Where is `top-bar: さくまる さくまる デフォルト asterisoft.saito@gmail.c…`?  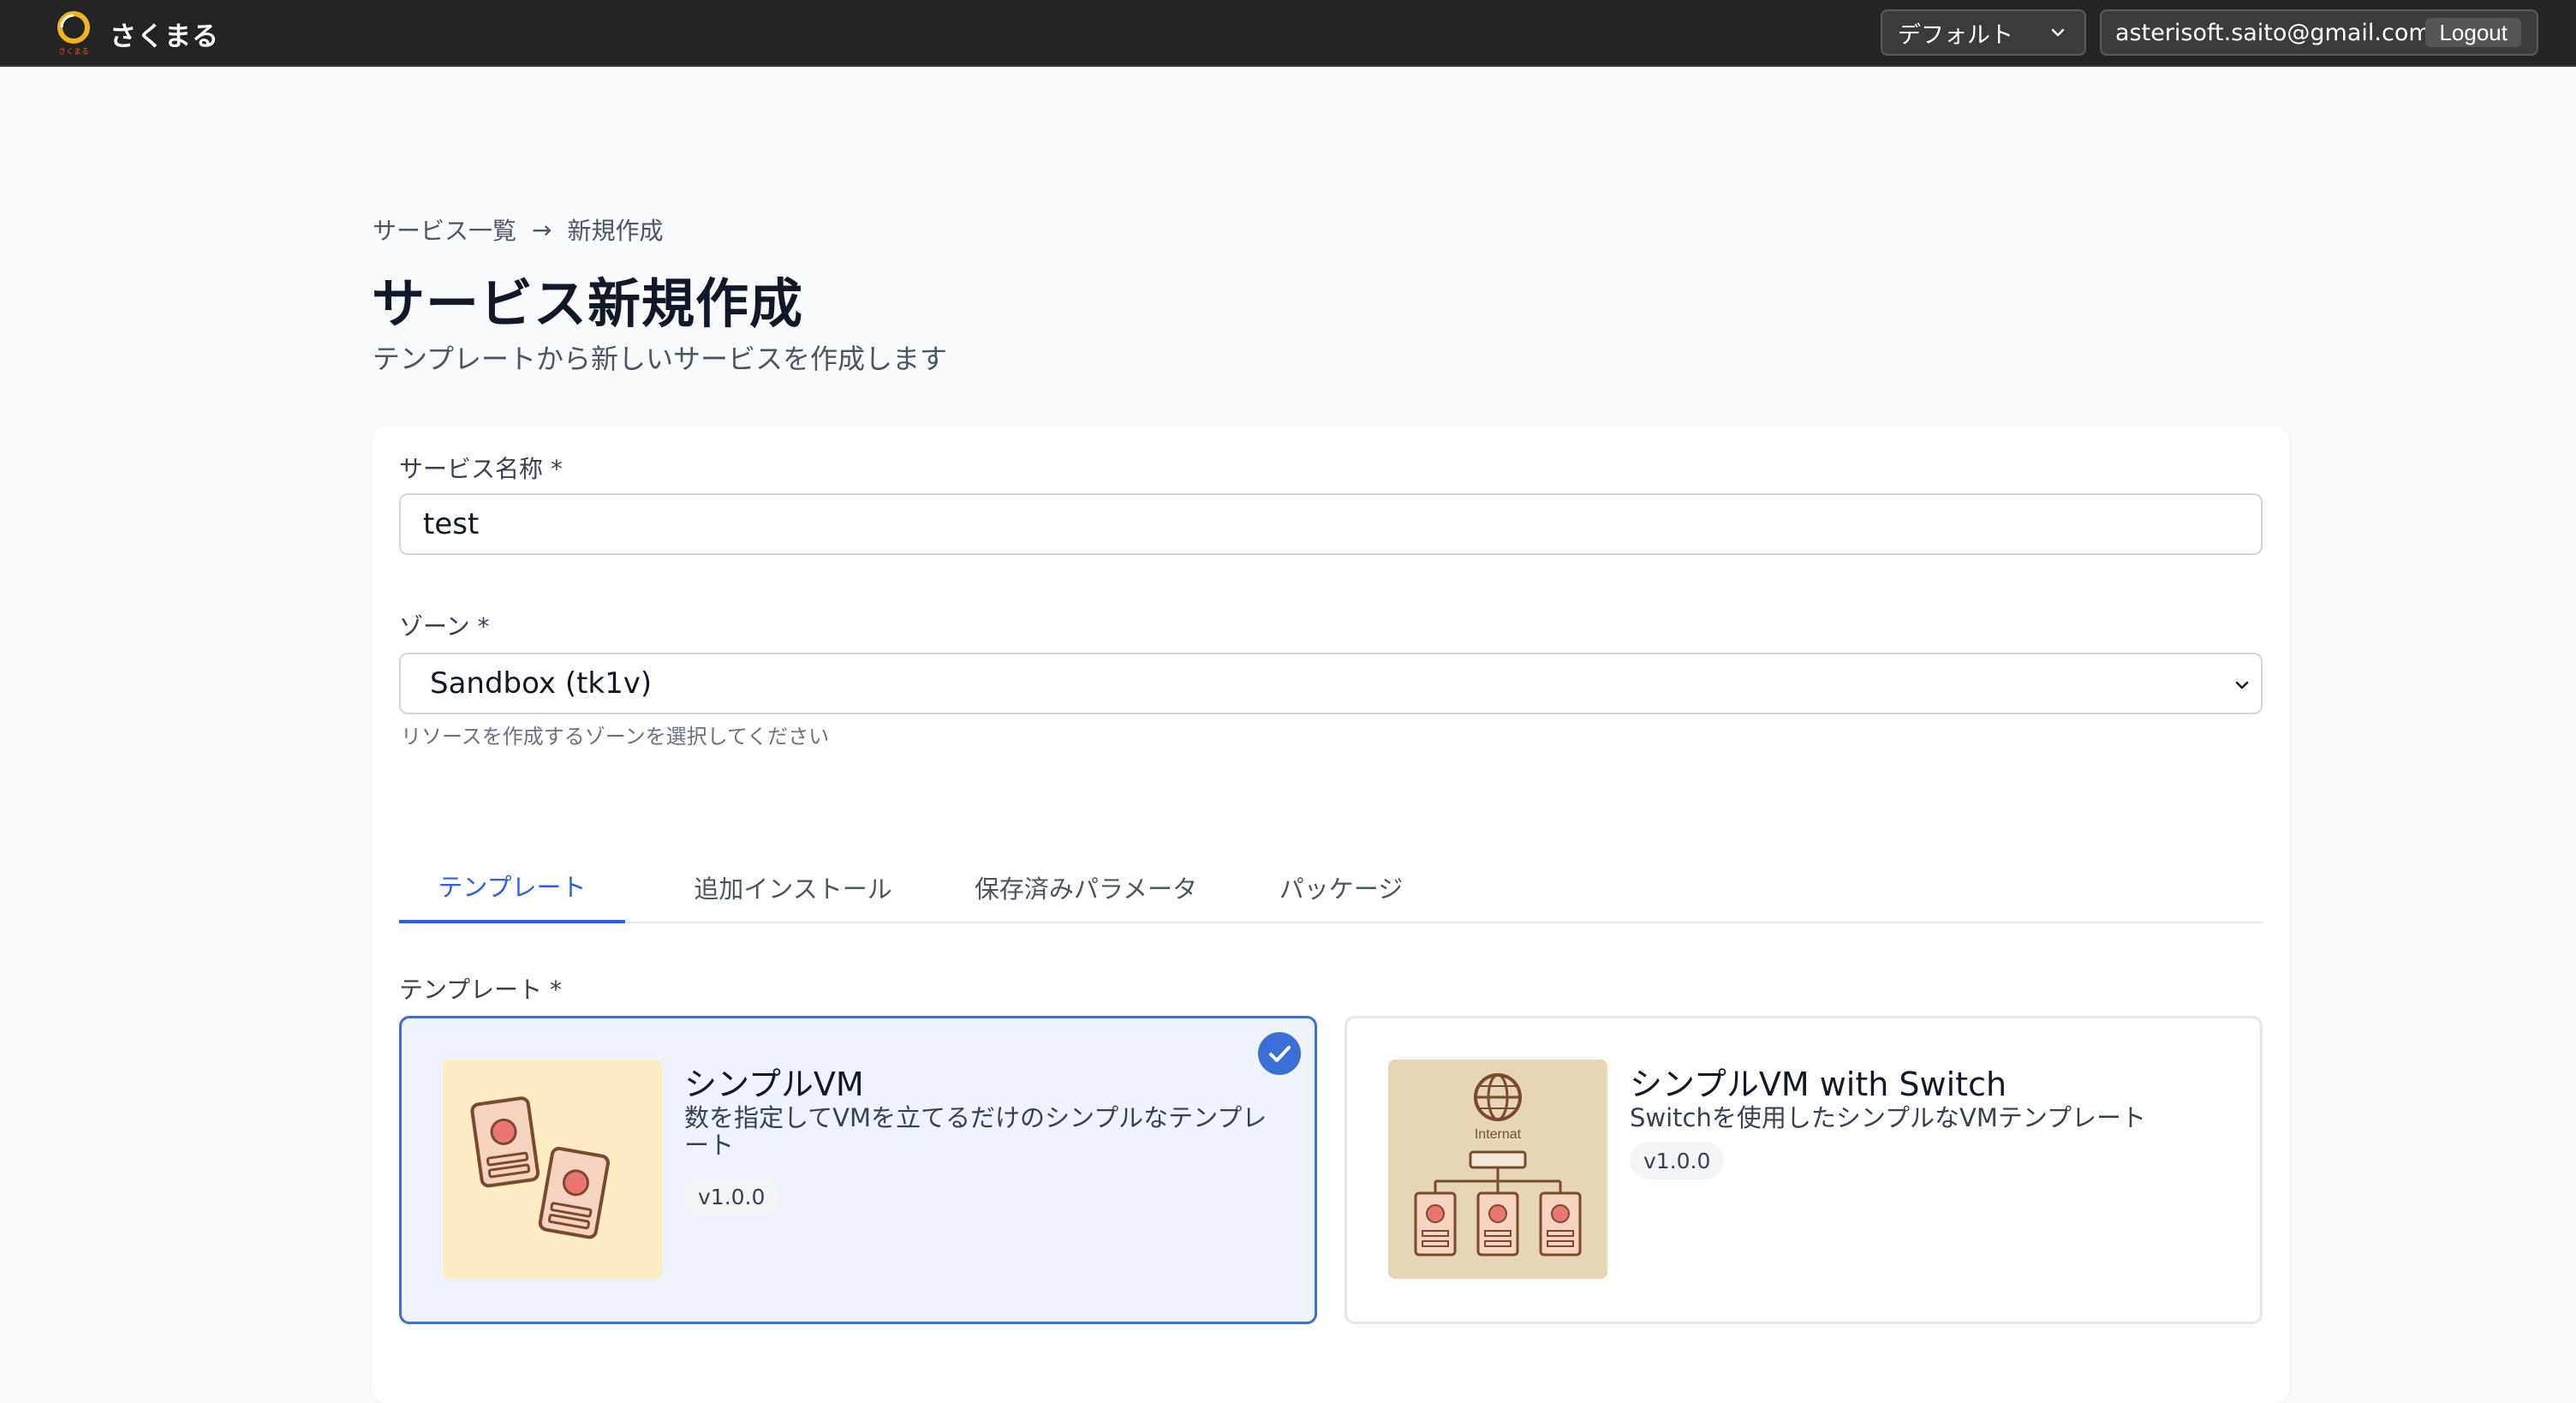
top-bar: さくまる さくまる デフォルト asterisoft.saito@gmail.c… is located at coordinates (1288, 33).